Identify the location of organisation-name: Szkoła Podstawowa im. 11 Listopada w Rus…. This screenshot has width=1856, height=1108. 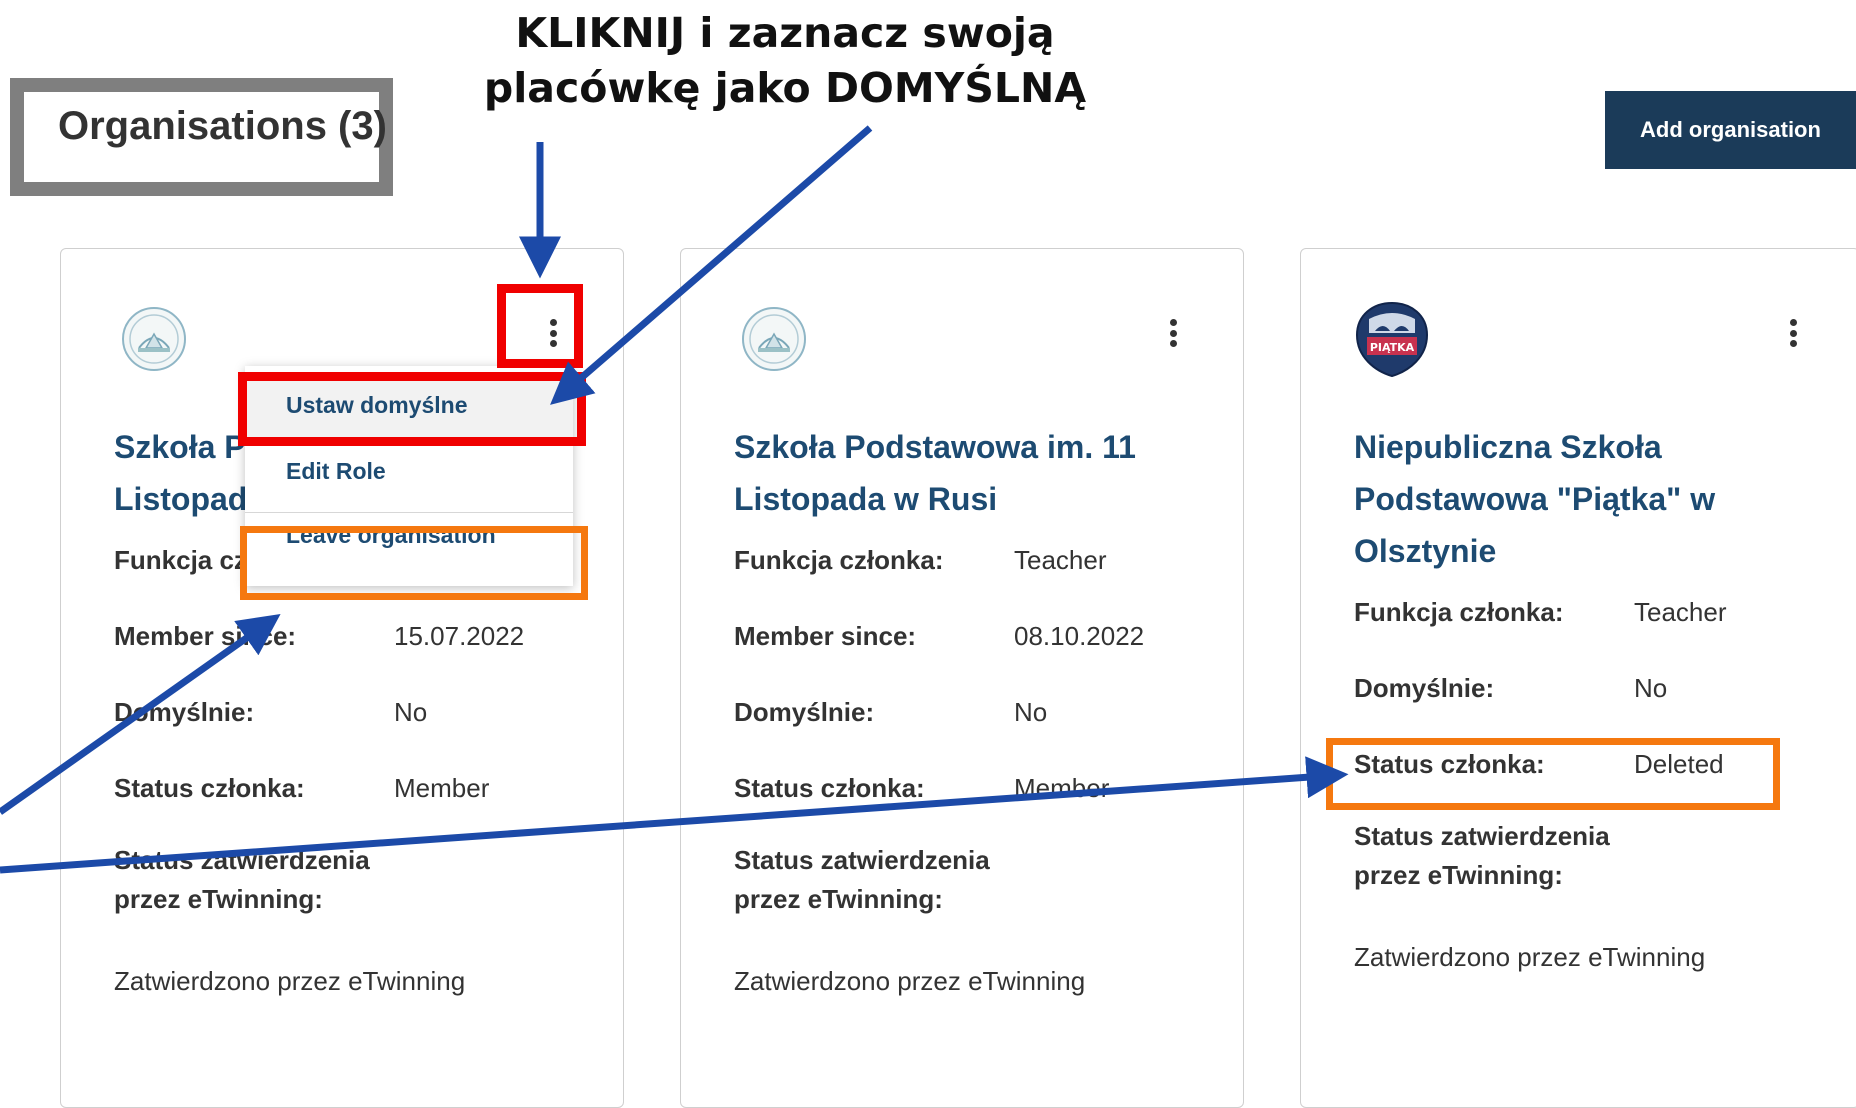
(969, 473).